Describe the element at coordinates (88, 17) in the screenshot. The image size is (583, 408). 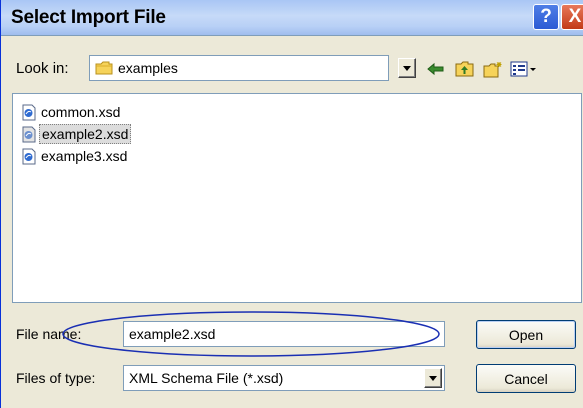
I see `dialog-title: Select Import File` at that location.